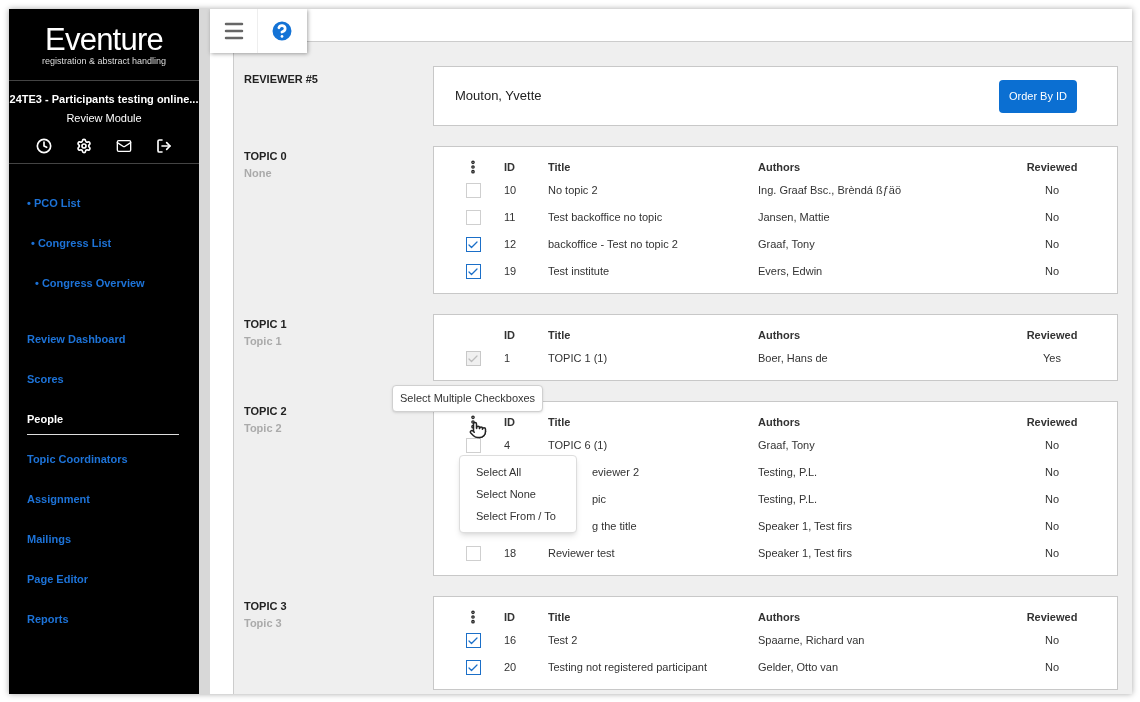 This screenshot has width=1140, height=702. I want to click on menu-link: Assignment, so click(58, 499).